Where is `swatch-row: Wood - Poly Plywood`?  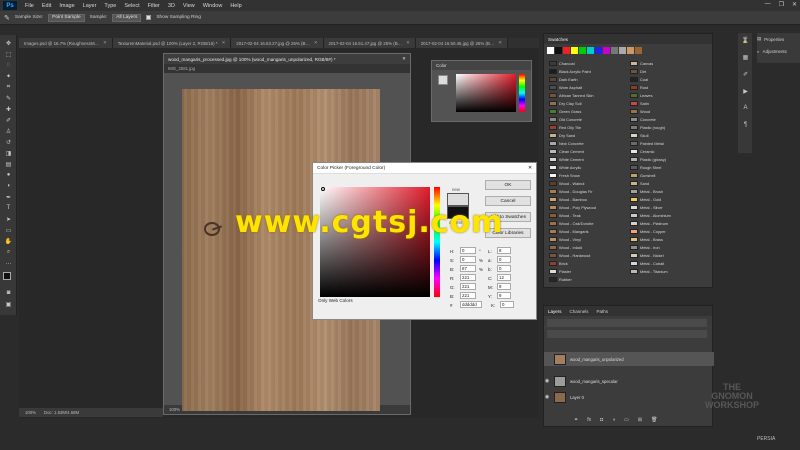
swatch-row: Wood - Poly Plywood is located at coordinates (572, 207).